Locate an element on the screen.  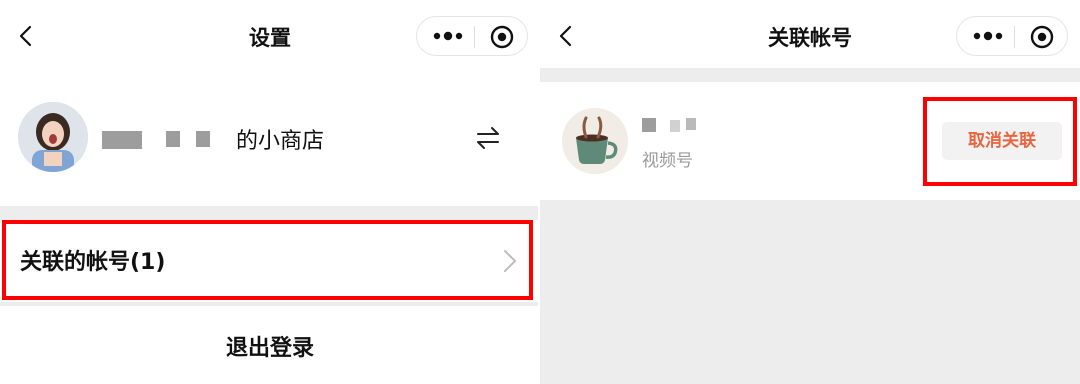
shop-name: 的小商店 is located at coordinates (280, 141).